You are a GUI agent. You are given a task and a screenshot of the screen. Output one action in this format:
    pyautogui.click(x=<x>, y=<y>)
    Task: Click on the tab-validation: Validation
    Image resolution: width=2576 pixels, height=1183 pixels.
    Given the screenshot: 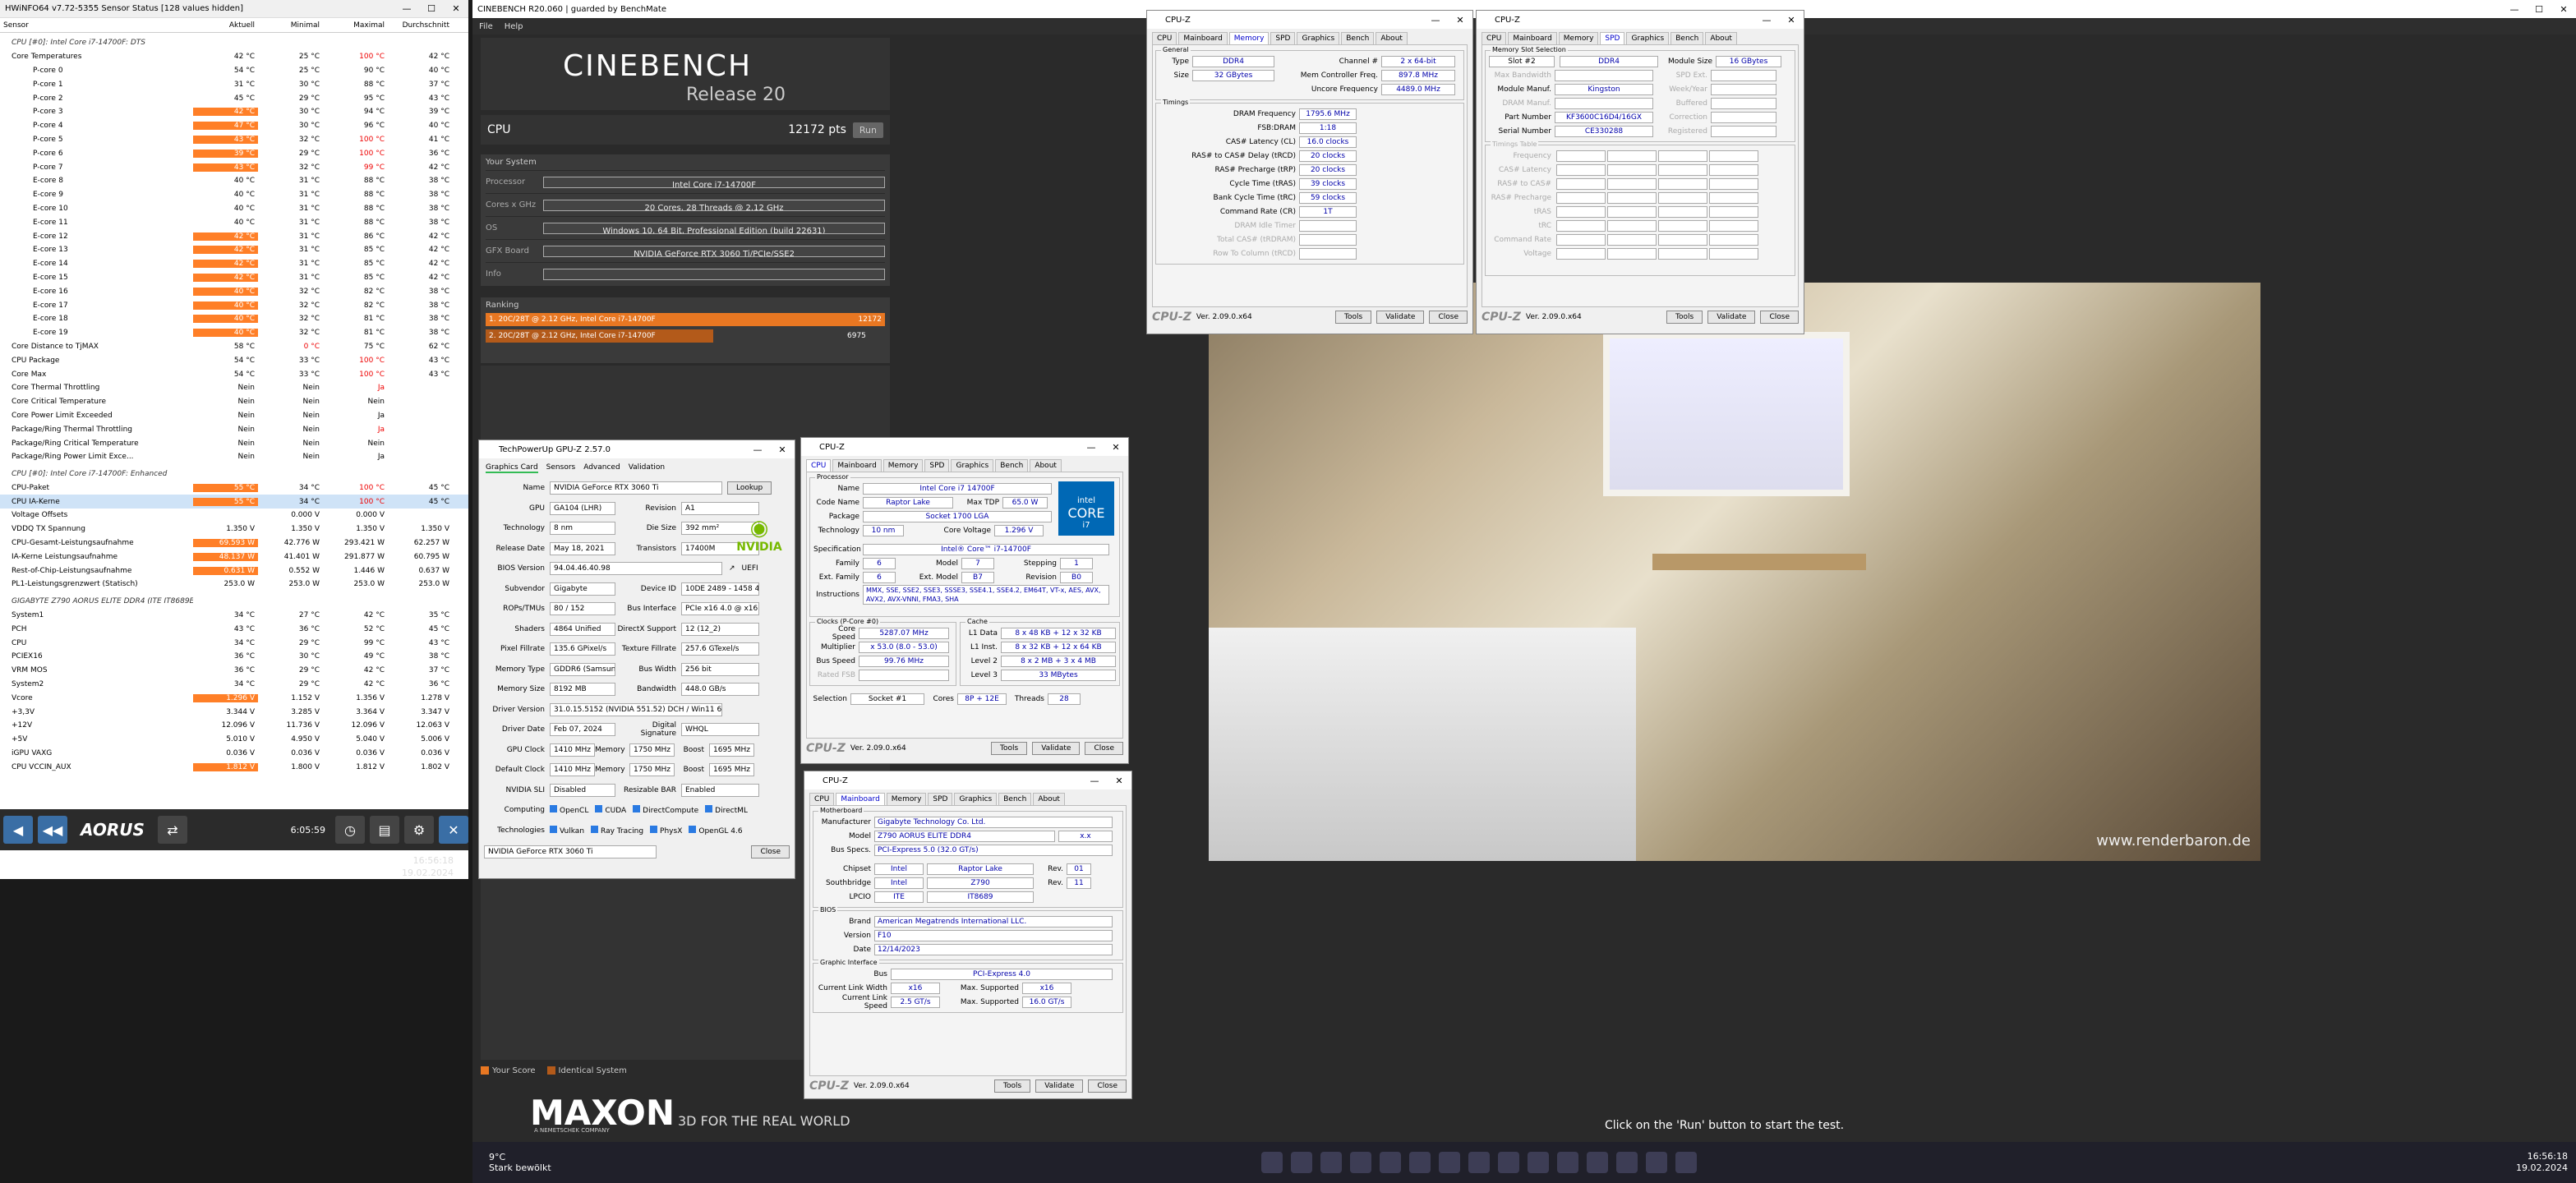 What is the action you would take?
    pyautogui.click(x=647, y=468)
    